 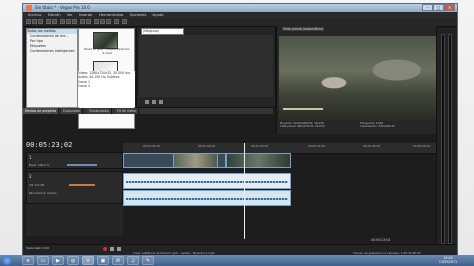 I want to click on app-icon: ✉, so click(x=118, y=260).